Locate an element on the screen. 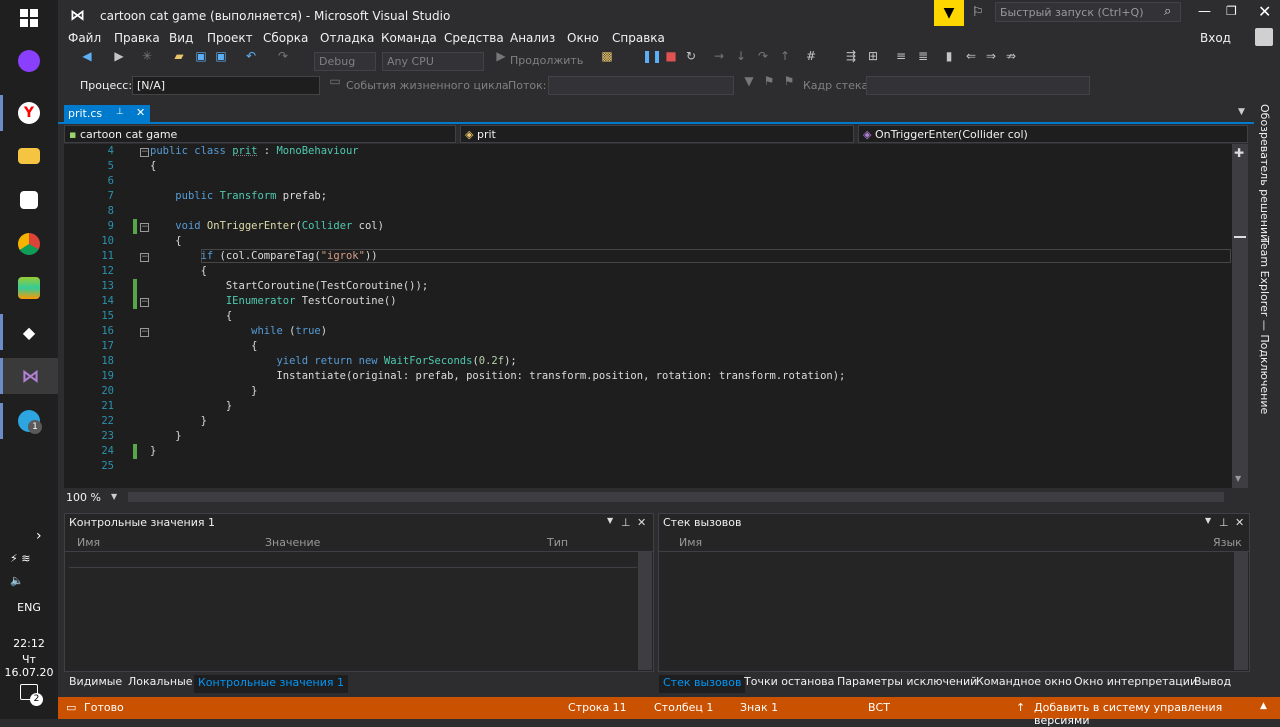  stack-frame-select is located at coordinates (978, 85).